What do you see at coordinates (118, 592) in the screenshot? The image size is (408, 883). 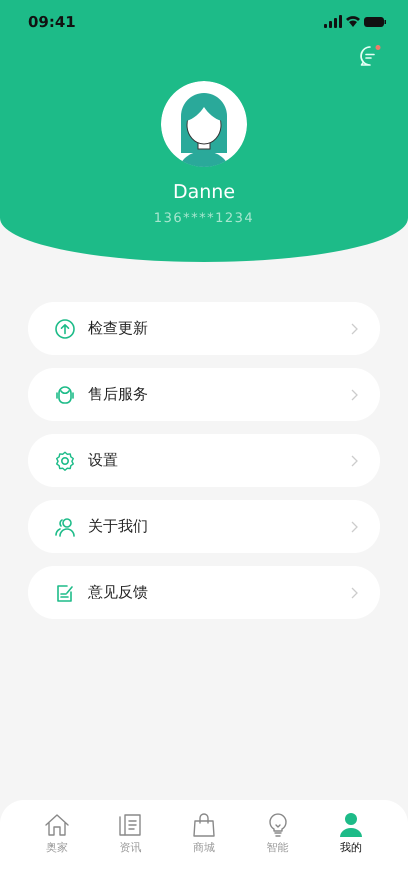 I see `menu-label: 意见反馈` at bounding box center [118, 592].